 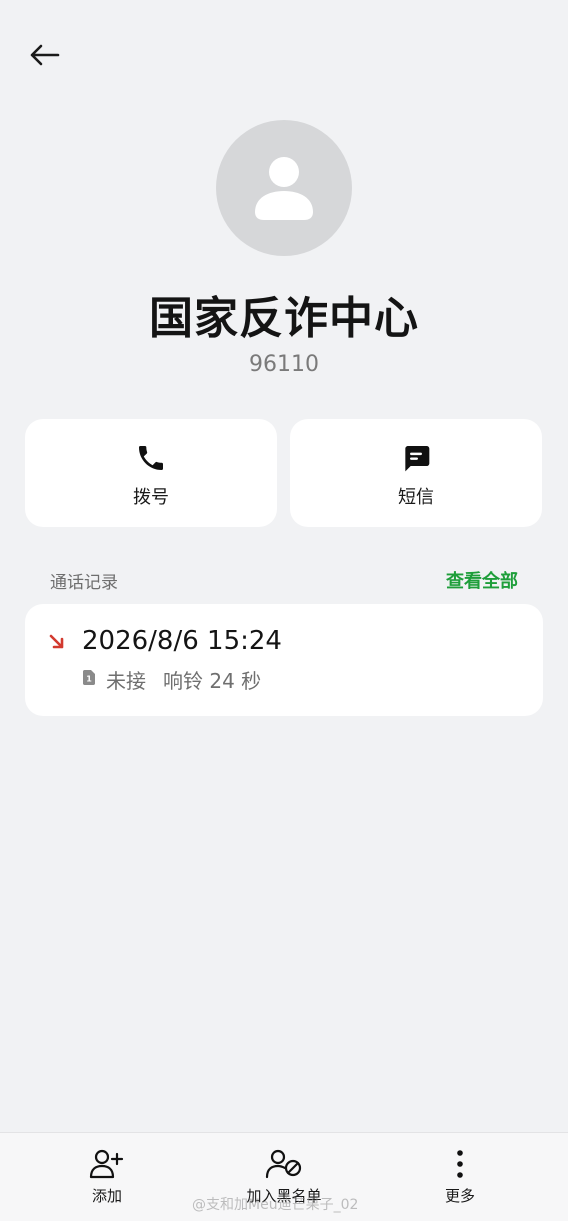 What do you see at coordinates (151, 497) in the screenshot?
I see `call-label: 拨号` at bounding box center [151, 497].